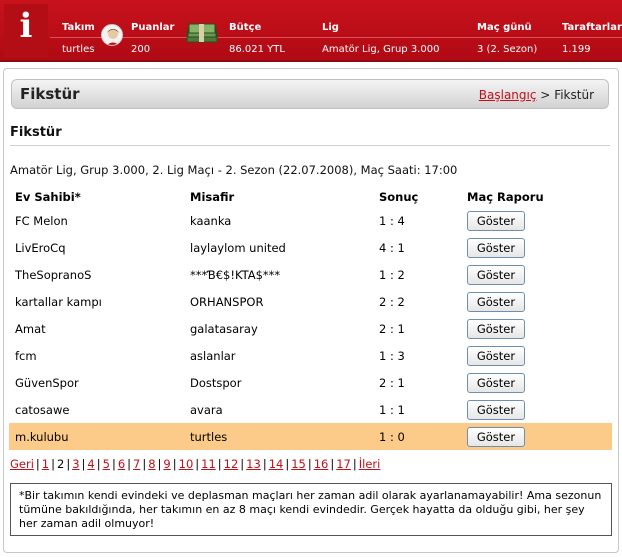  I want to click on fans-value: 1.199, so click(576, 49).